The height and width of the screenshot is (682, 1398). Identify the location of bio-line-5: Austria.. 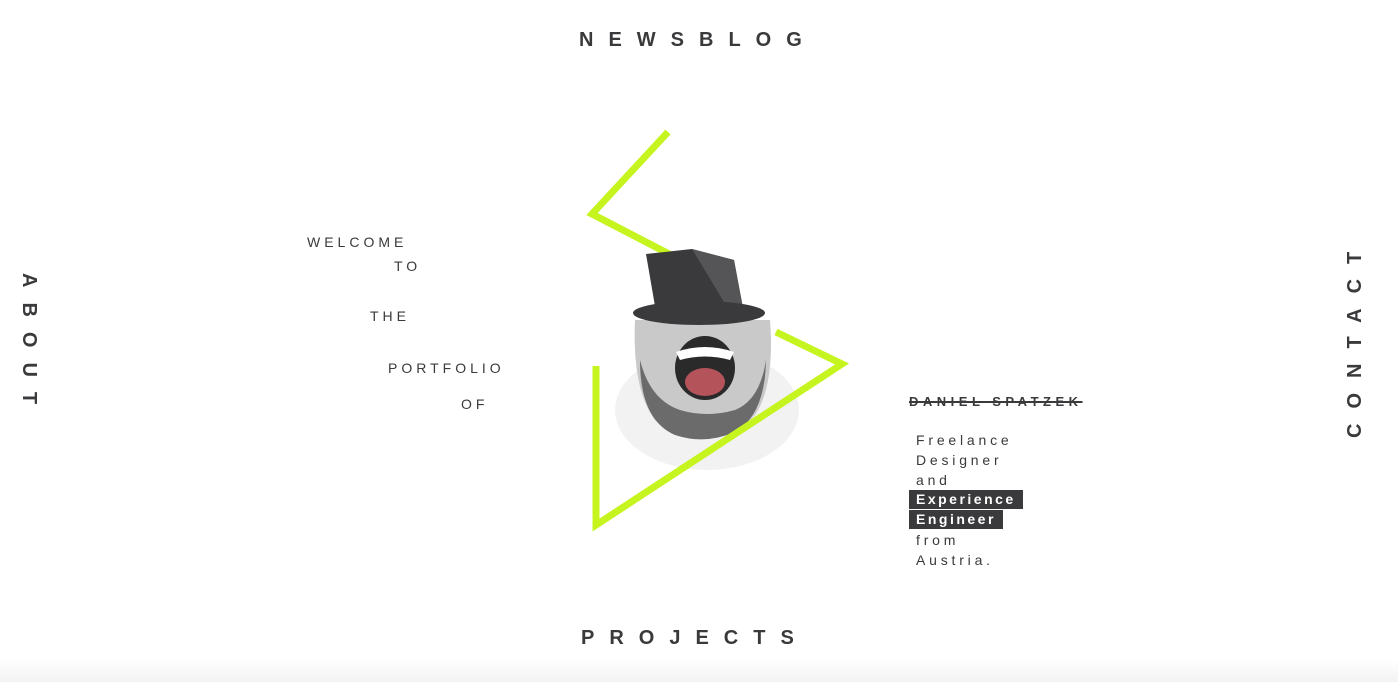
(955, 560).